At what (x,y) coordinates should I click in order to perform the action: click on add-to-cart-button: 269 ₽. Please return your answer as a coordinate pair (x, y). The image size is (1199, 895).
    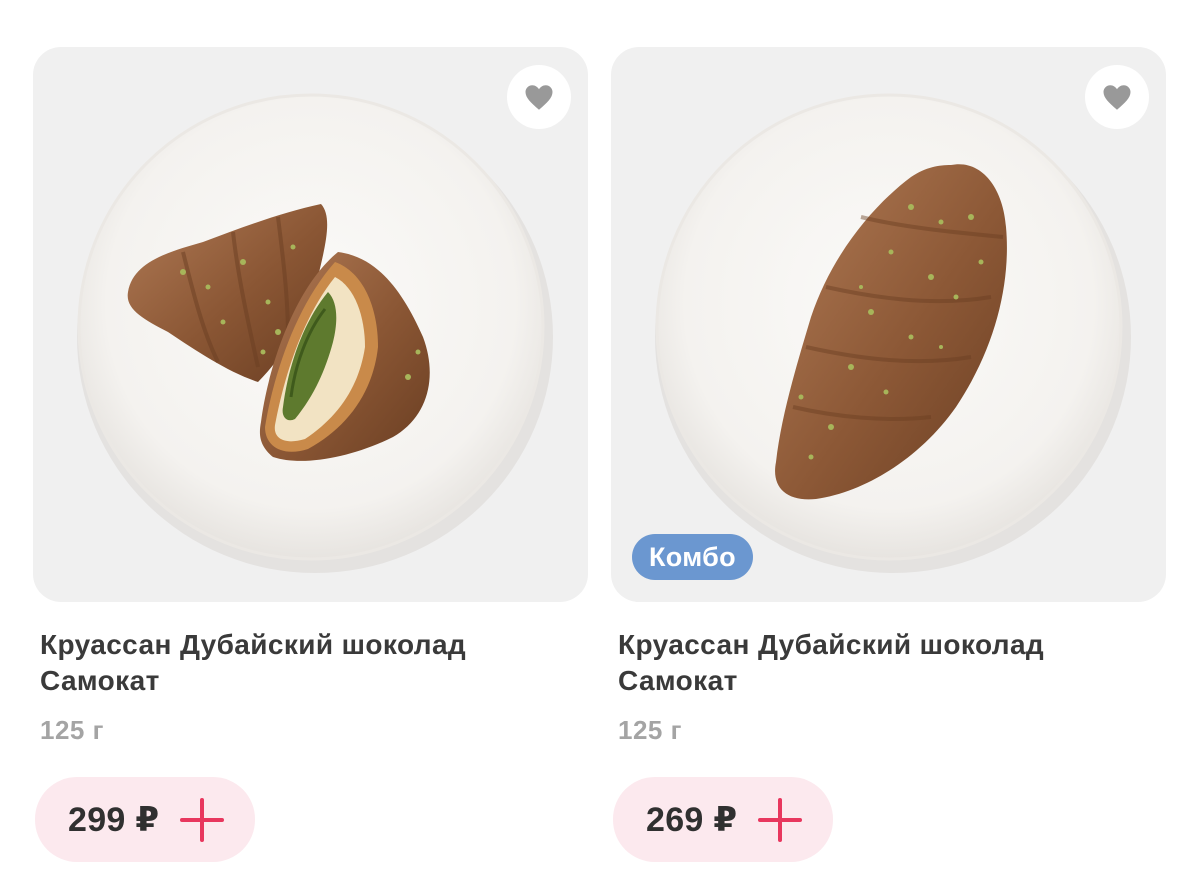
    Looking at the image, I should click on (723, 819).